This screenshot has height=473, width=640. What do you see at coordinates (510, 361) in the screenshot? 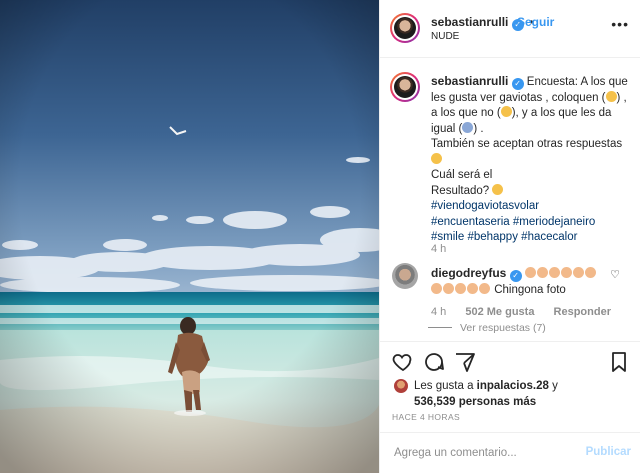
I see `action-bar` at bounding box center [510, 361].